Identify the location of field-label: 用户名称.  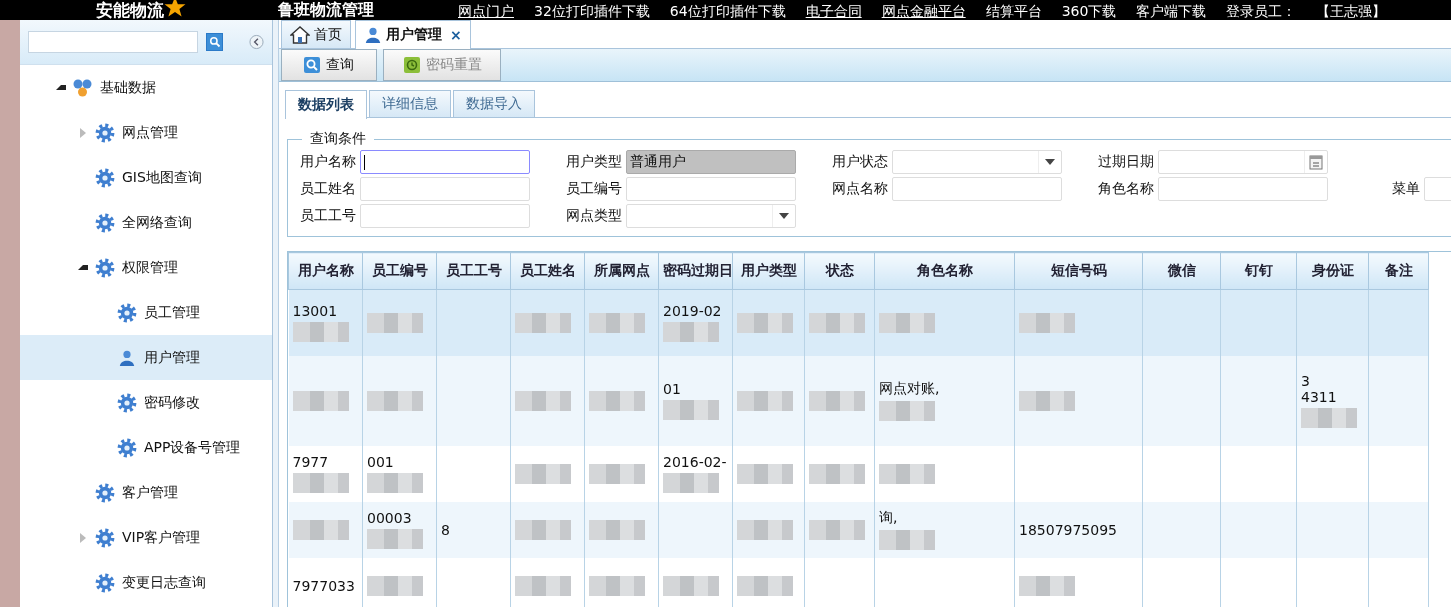
(327, 162).